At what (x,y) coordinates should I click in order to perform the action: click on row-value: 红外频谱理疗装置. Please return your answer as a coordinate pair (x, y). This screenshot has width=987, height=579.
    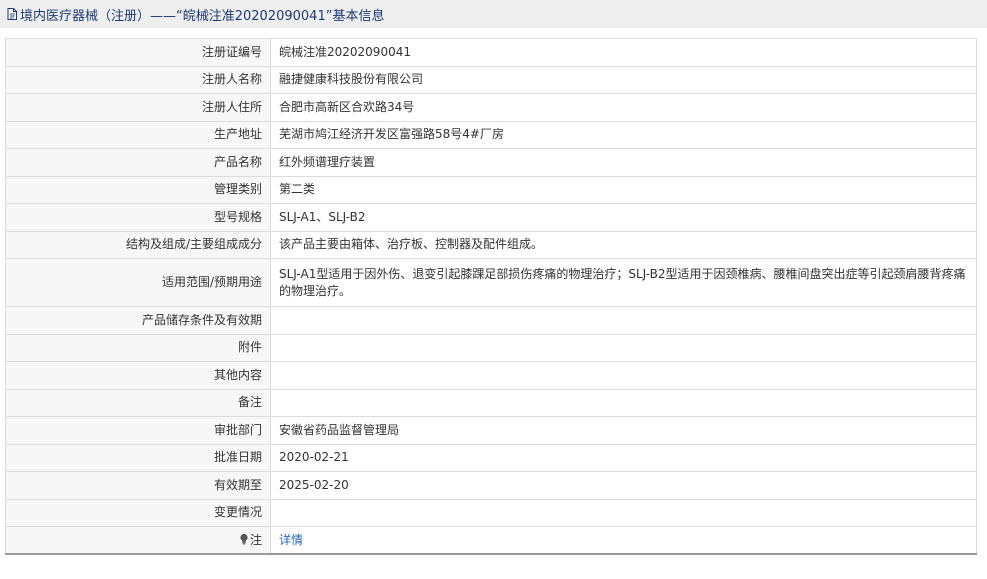
    Looking at the image, I should click on (623, 162).